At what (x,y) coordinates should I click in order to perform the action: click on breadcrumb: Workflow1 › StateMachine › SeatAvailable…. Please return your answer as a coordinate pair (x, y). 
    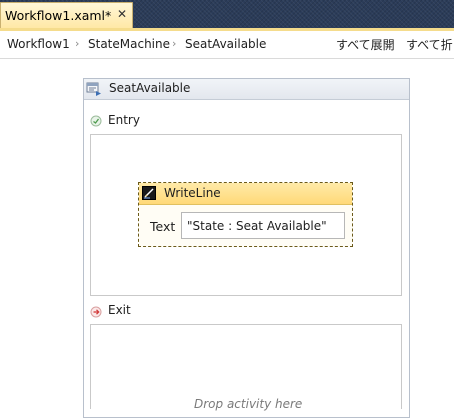
    Looking at the image, I should click on (227, 45).